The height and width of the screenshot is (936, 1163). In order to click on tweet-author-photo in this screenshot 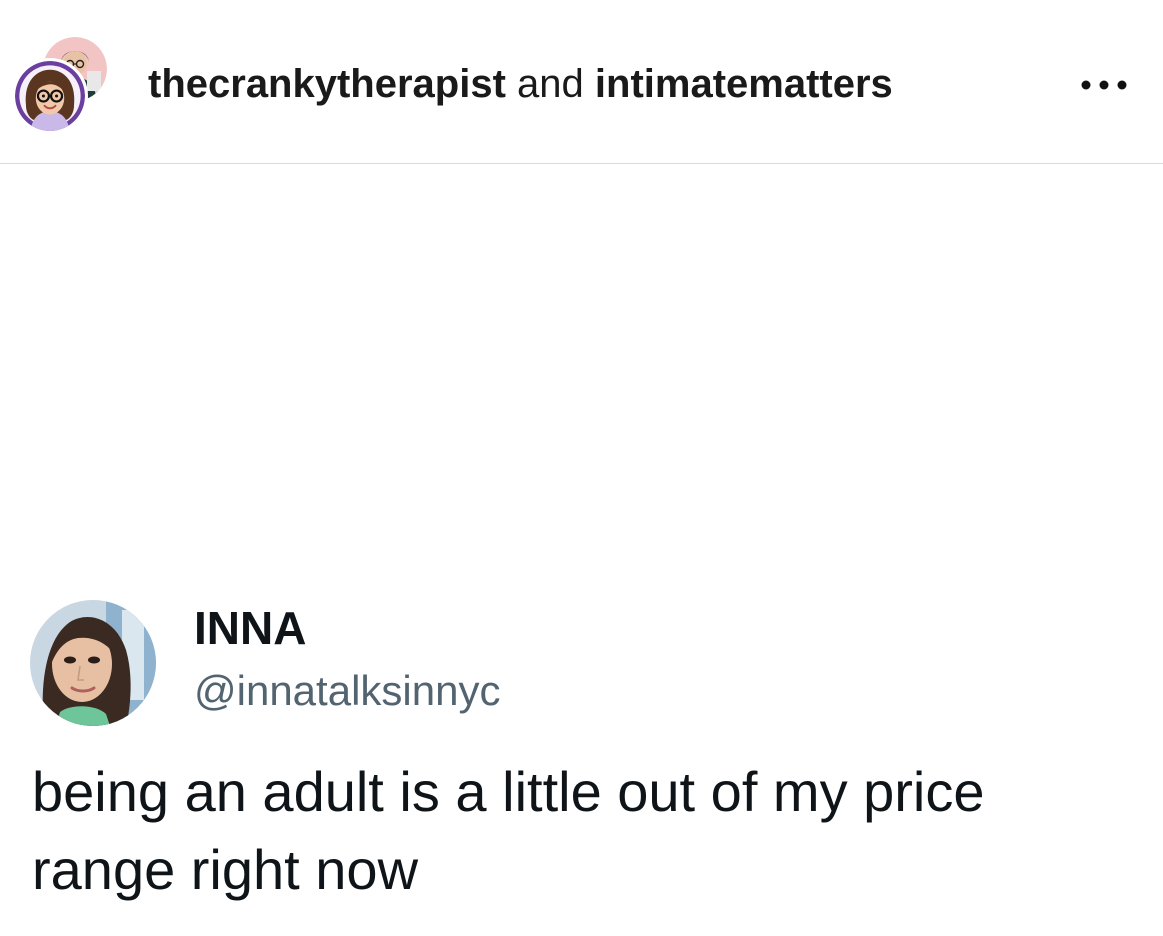, I will do `click(93, 663)`.